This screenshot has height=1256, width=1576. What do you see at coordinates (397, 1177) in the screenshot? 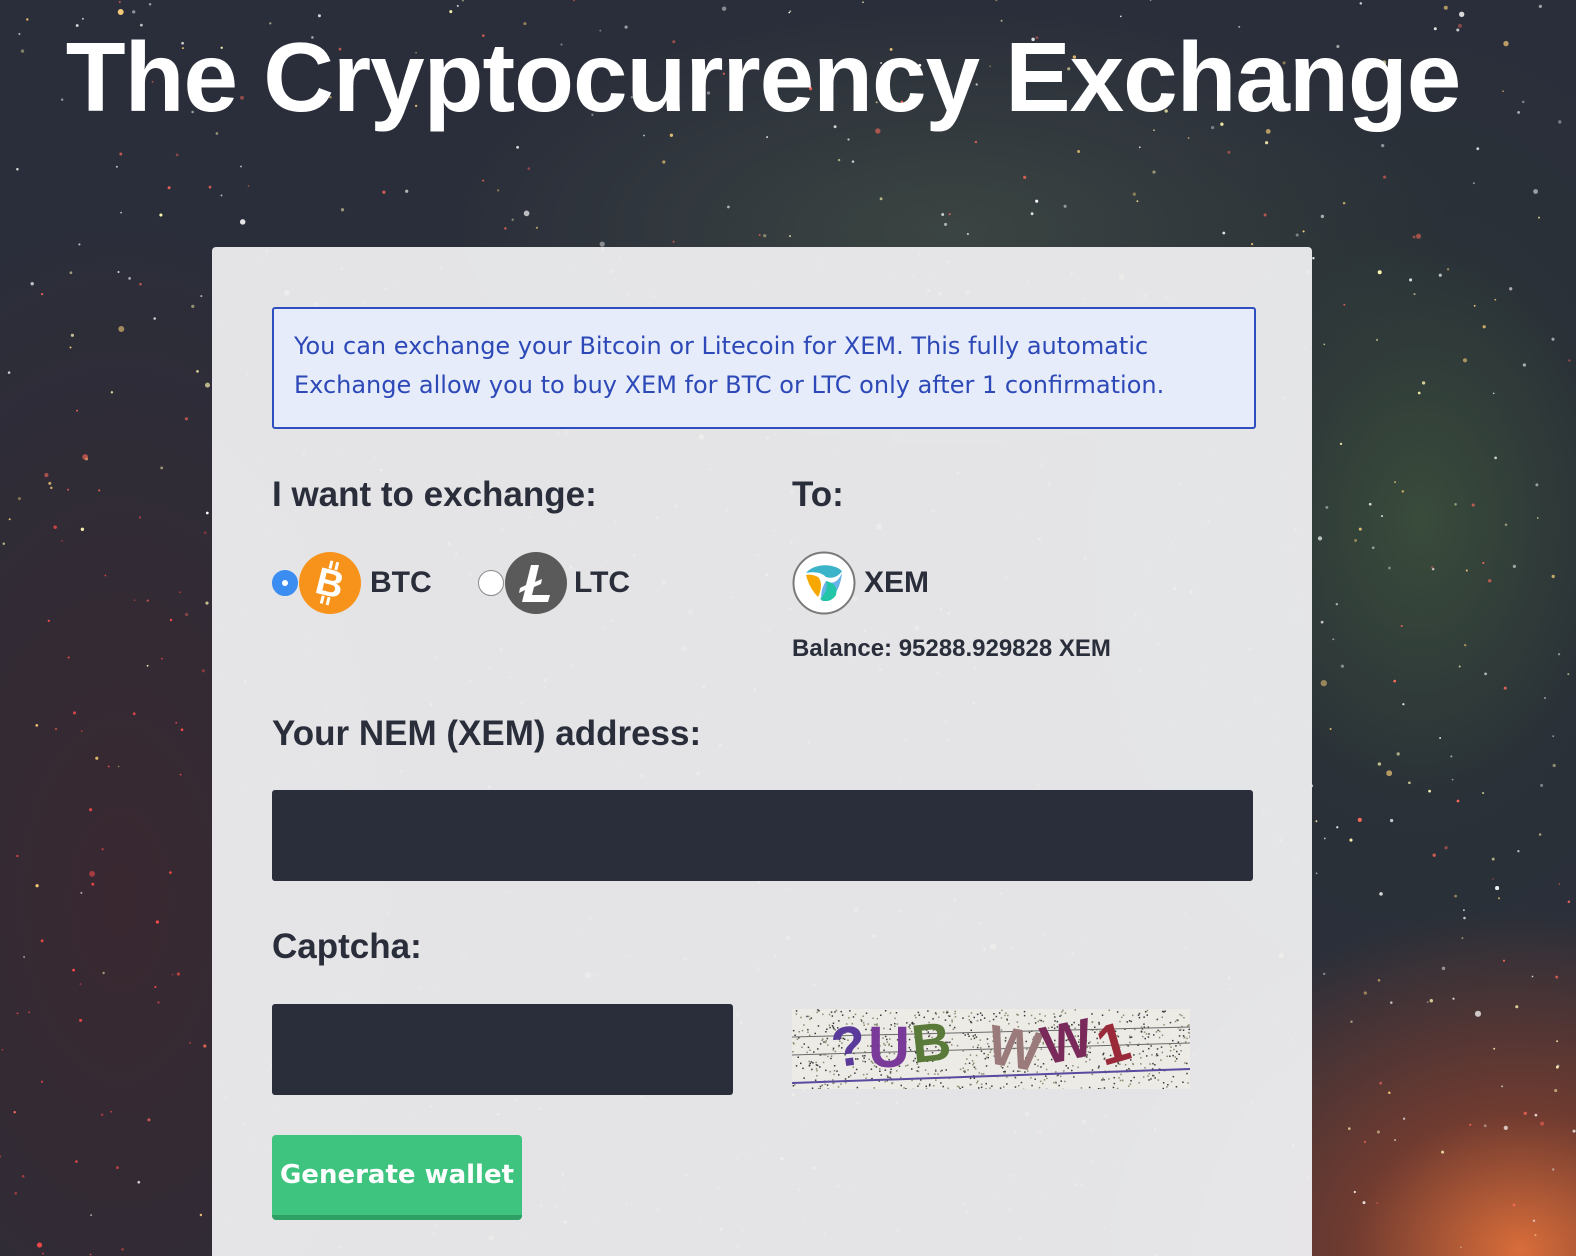
I see `generate-wallet-button: Generate wallet` at bounding box center [397, 1177].